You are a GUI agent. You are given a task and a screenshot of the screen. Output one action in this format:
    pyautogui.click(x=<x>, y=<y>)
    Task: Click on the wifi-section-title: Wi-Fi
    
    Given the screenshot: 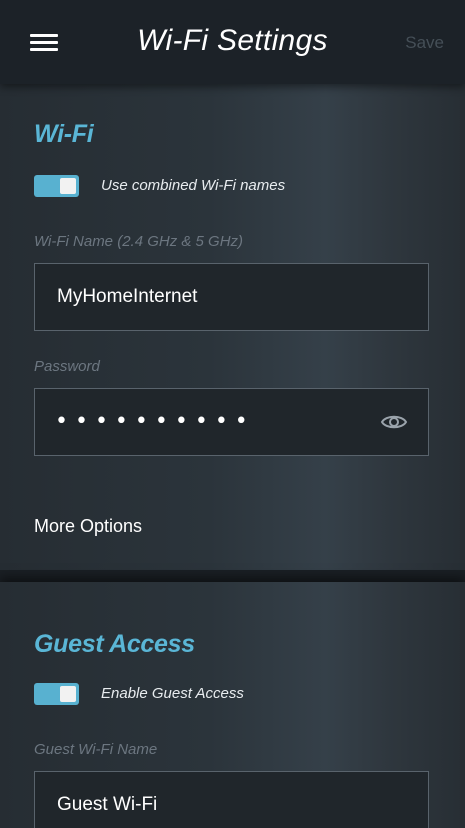 What is the action you would take?
    pyautogui.click(x=64, y=134)
    